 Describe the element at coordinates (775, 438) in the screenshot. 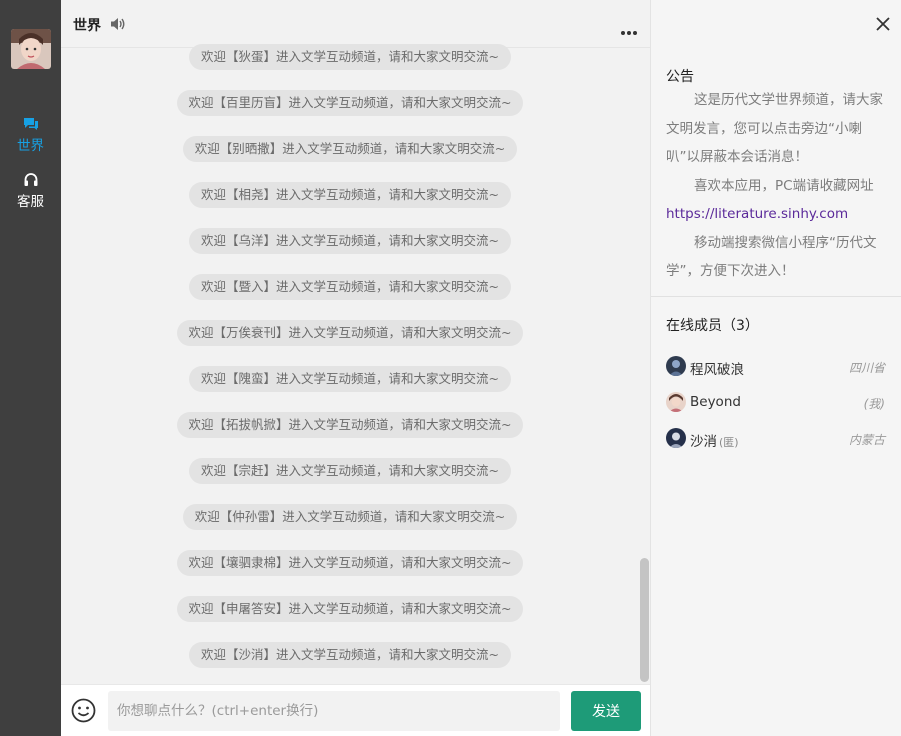

I see `member-item: 沙消 (匿) 内蒙古` at that location.